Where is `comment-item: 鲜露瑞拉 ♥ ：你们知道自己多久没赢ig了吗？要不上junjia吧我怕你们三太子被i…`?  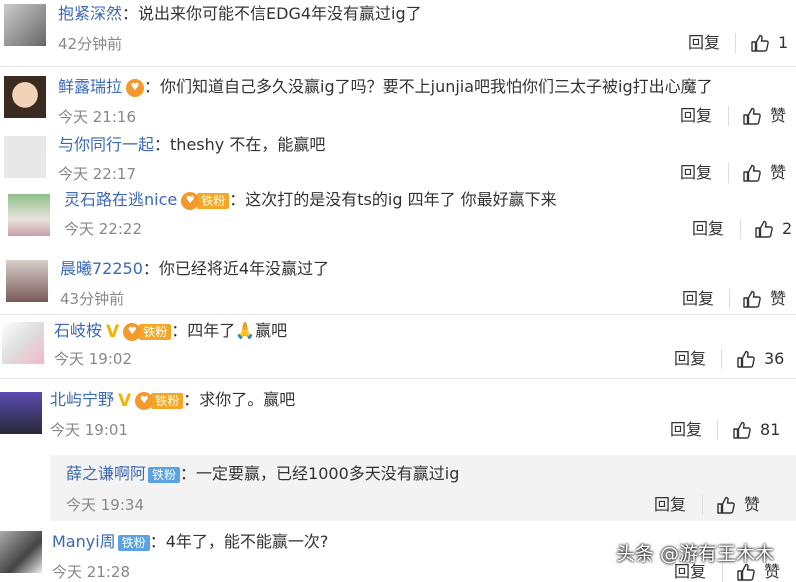 comment-item: 鲜露瑞拉 ♥ ：你们知道自己多久没赢ig了吗？要不上junjia吧我怕你们三太子被i… is located at coordinates (398, 96).